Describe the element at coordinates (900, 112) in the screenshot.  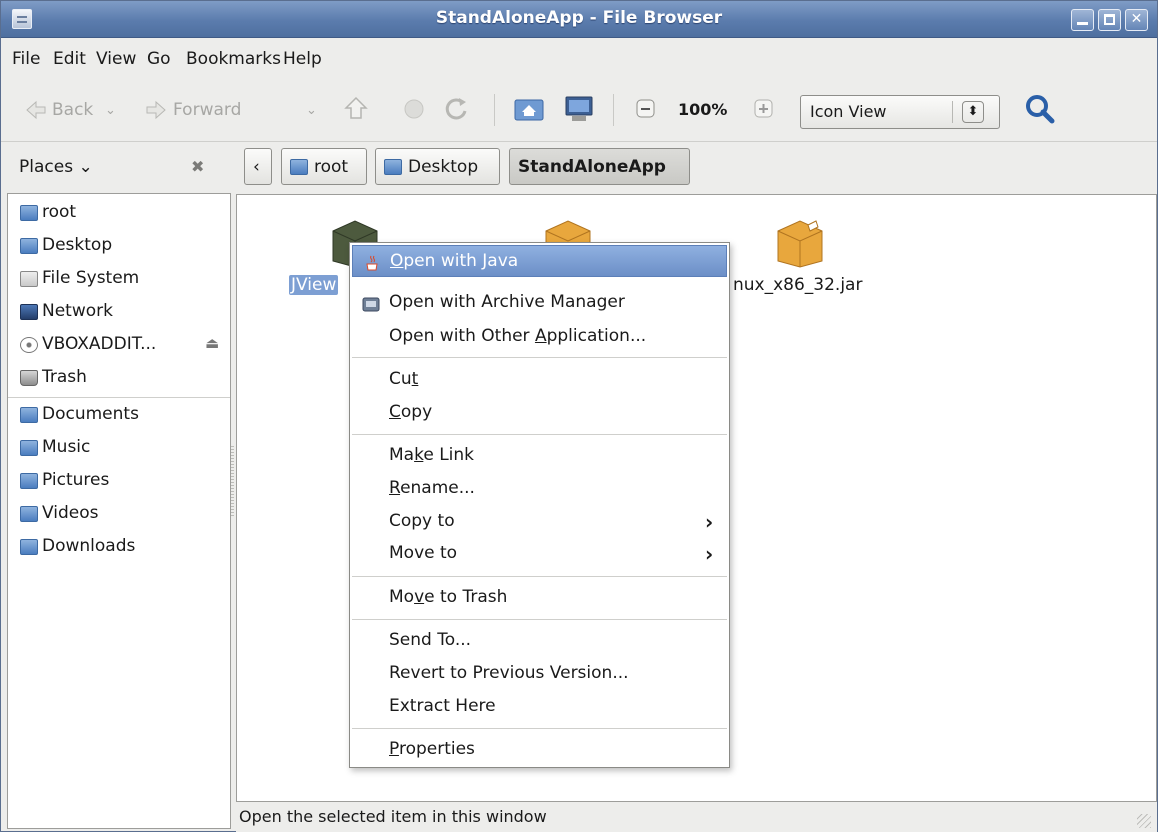
I see `view-mode-select: Icon View ⬍` at that location.